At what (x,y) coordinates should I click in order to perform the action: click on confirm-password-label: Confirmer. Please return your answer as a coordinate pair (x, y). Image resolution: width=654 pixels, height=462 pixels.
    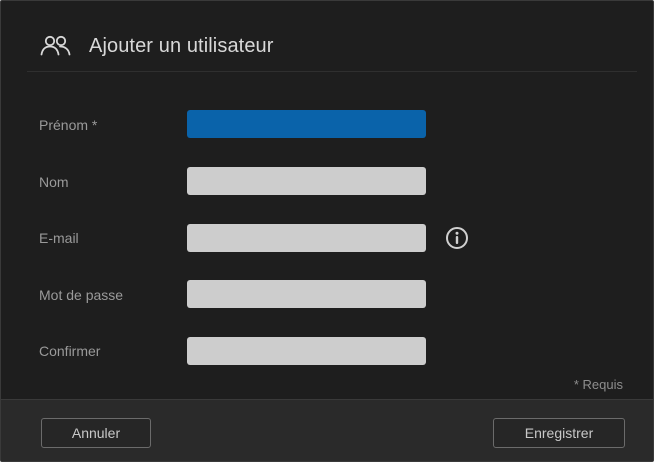
    Looking at the image, I should click on (70, 351).